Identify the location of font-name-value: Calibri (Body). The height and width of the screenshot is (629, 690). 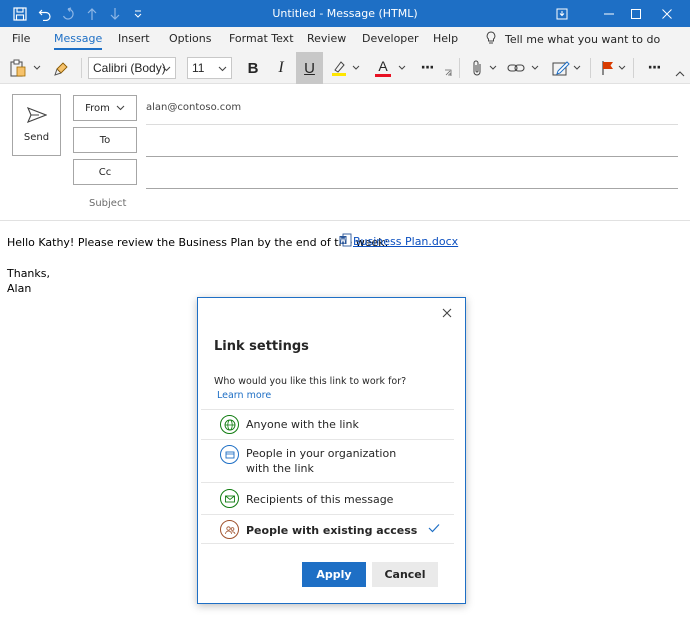
(129, 68).